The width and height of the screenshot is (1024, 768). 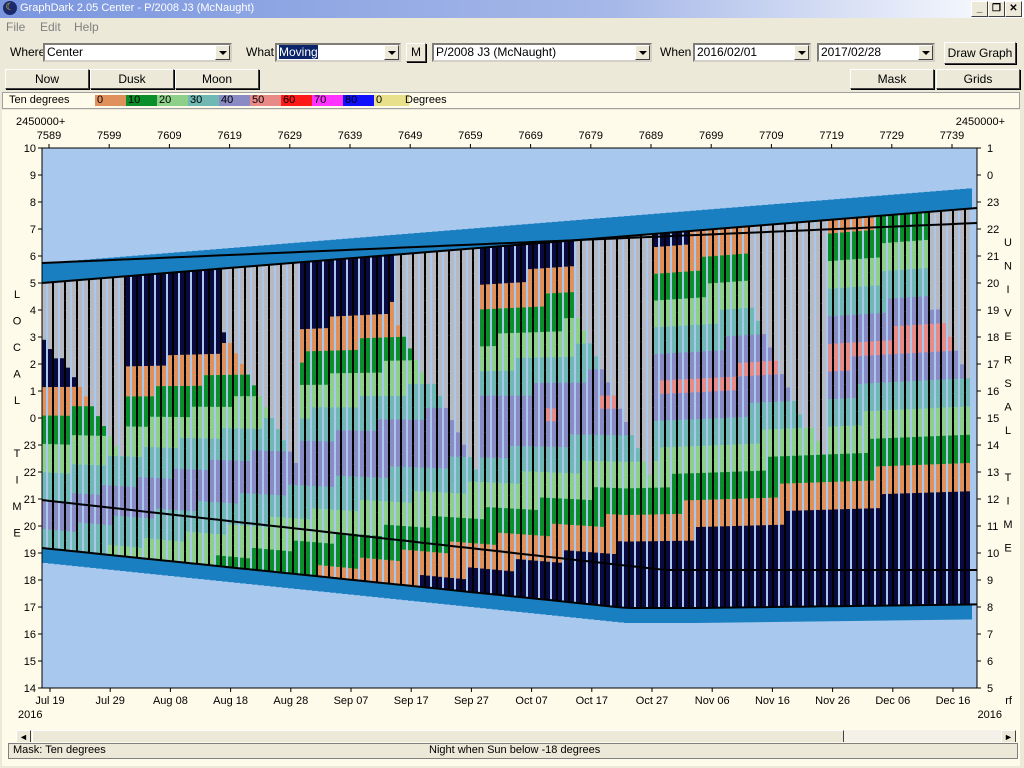 I want to click on dusk-button: Dusk, so click(x=132, y=79).